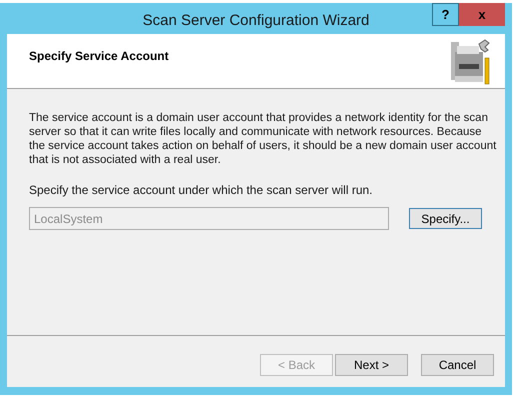  What do you see at coordinates (445, 14) in the screenshot?
I see `help-button: ?` at bounding box center [445, 14].